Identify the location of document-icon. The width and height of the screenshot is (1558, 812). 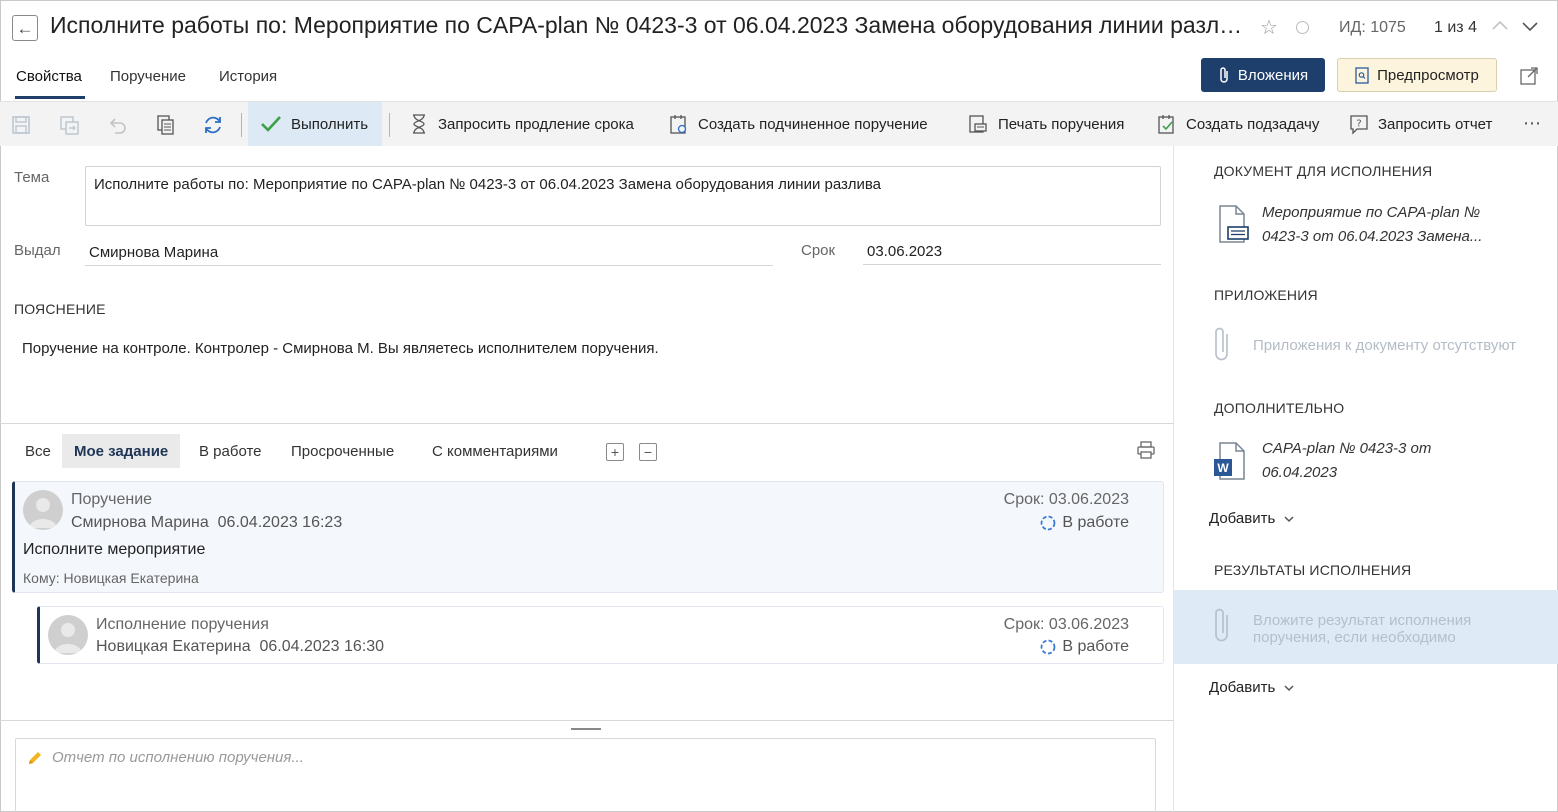
(1234, 224).